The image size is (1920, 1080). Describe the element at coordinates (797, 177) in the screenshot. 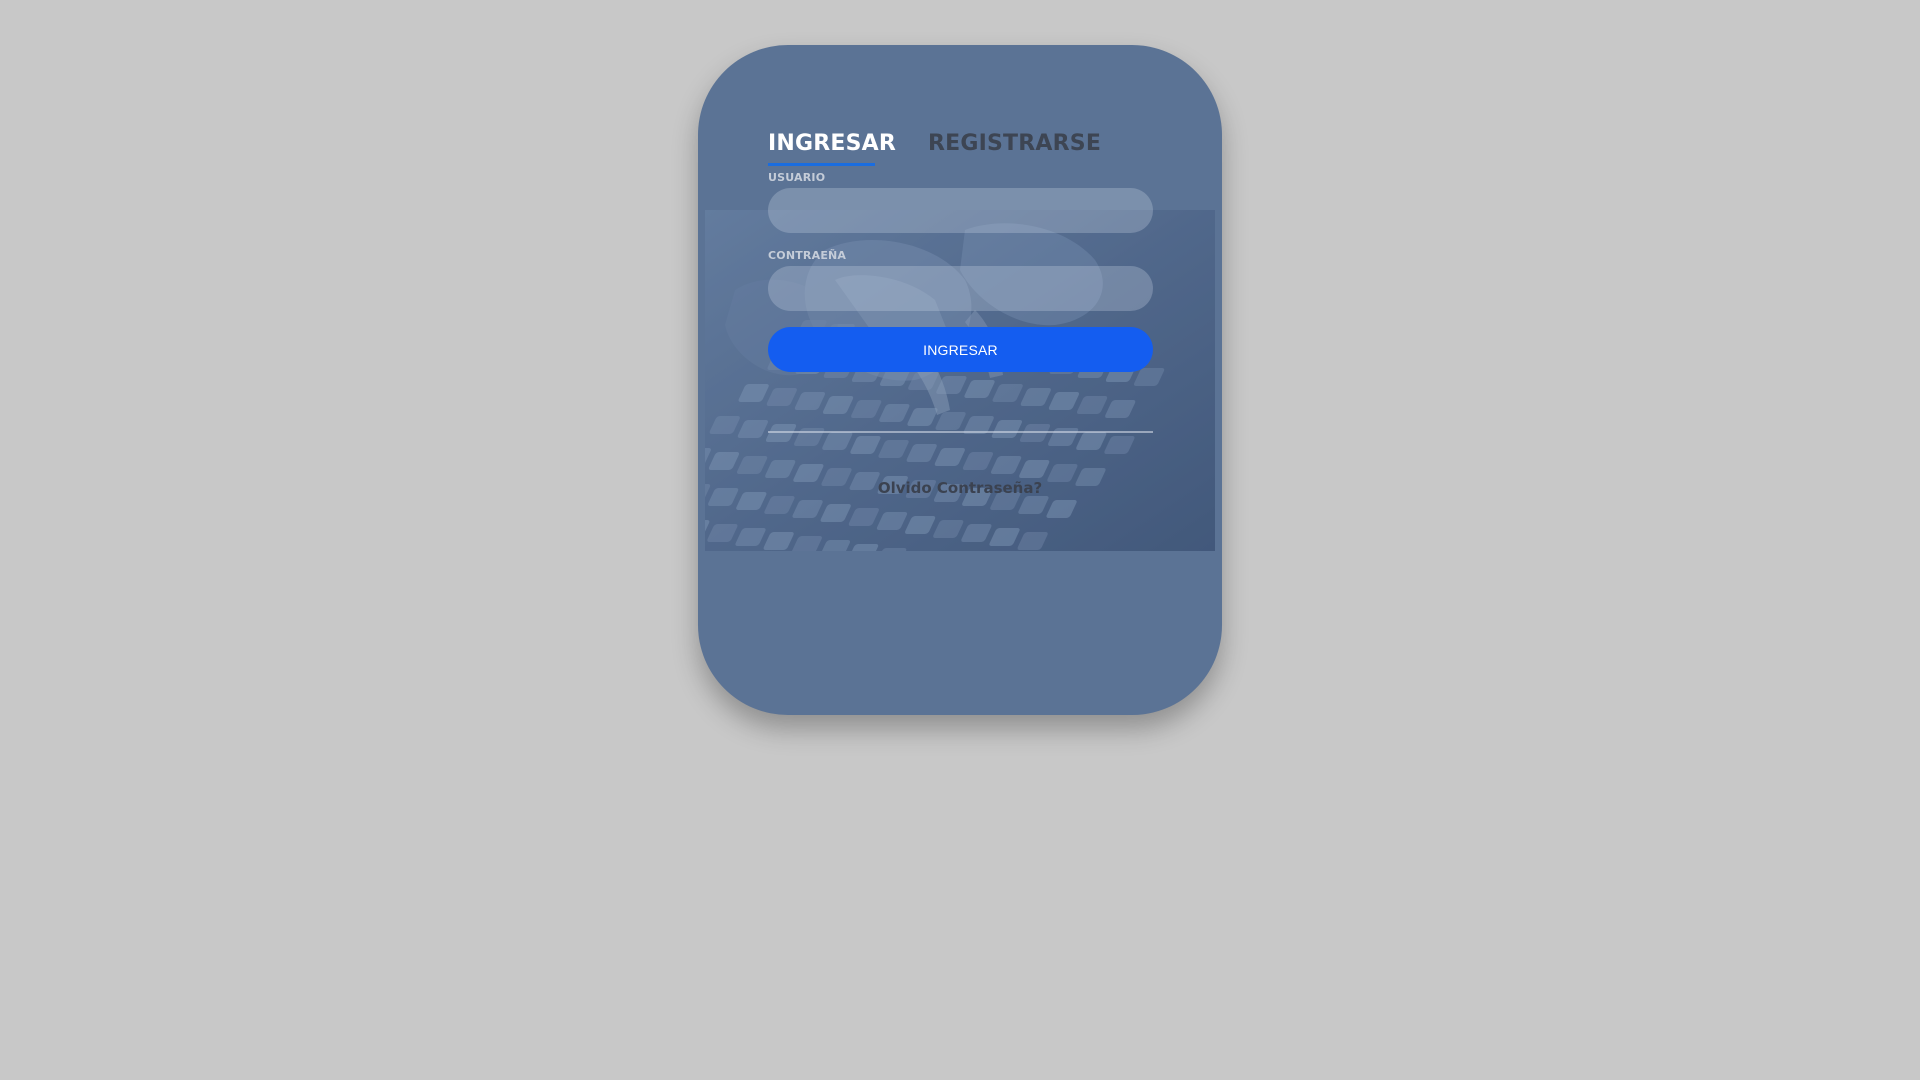

I see `username-label: USUARIO` at that location.